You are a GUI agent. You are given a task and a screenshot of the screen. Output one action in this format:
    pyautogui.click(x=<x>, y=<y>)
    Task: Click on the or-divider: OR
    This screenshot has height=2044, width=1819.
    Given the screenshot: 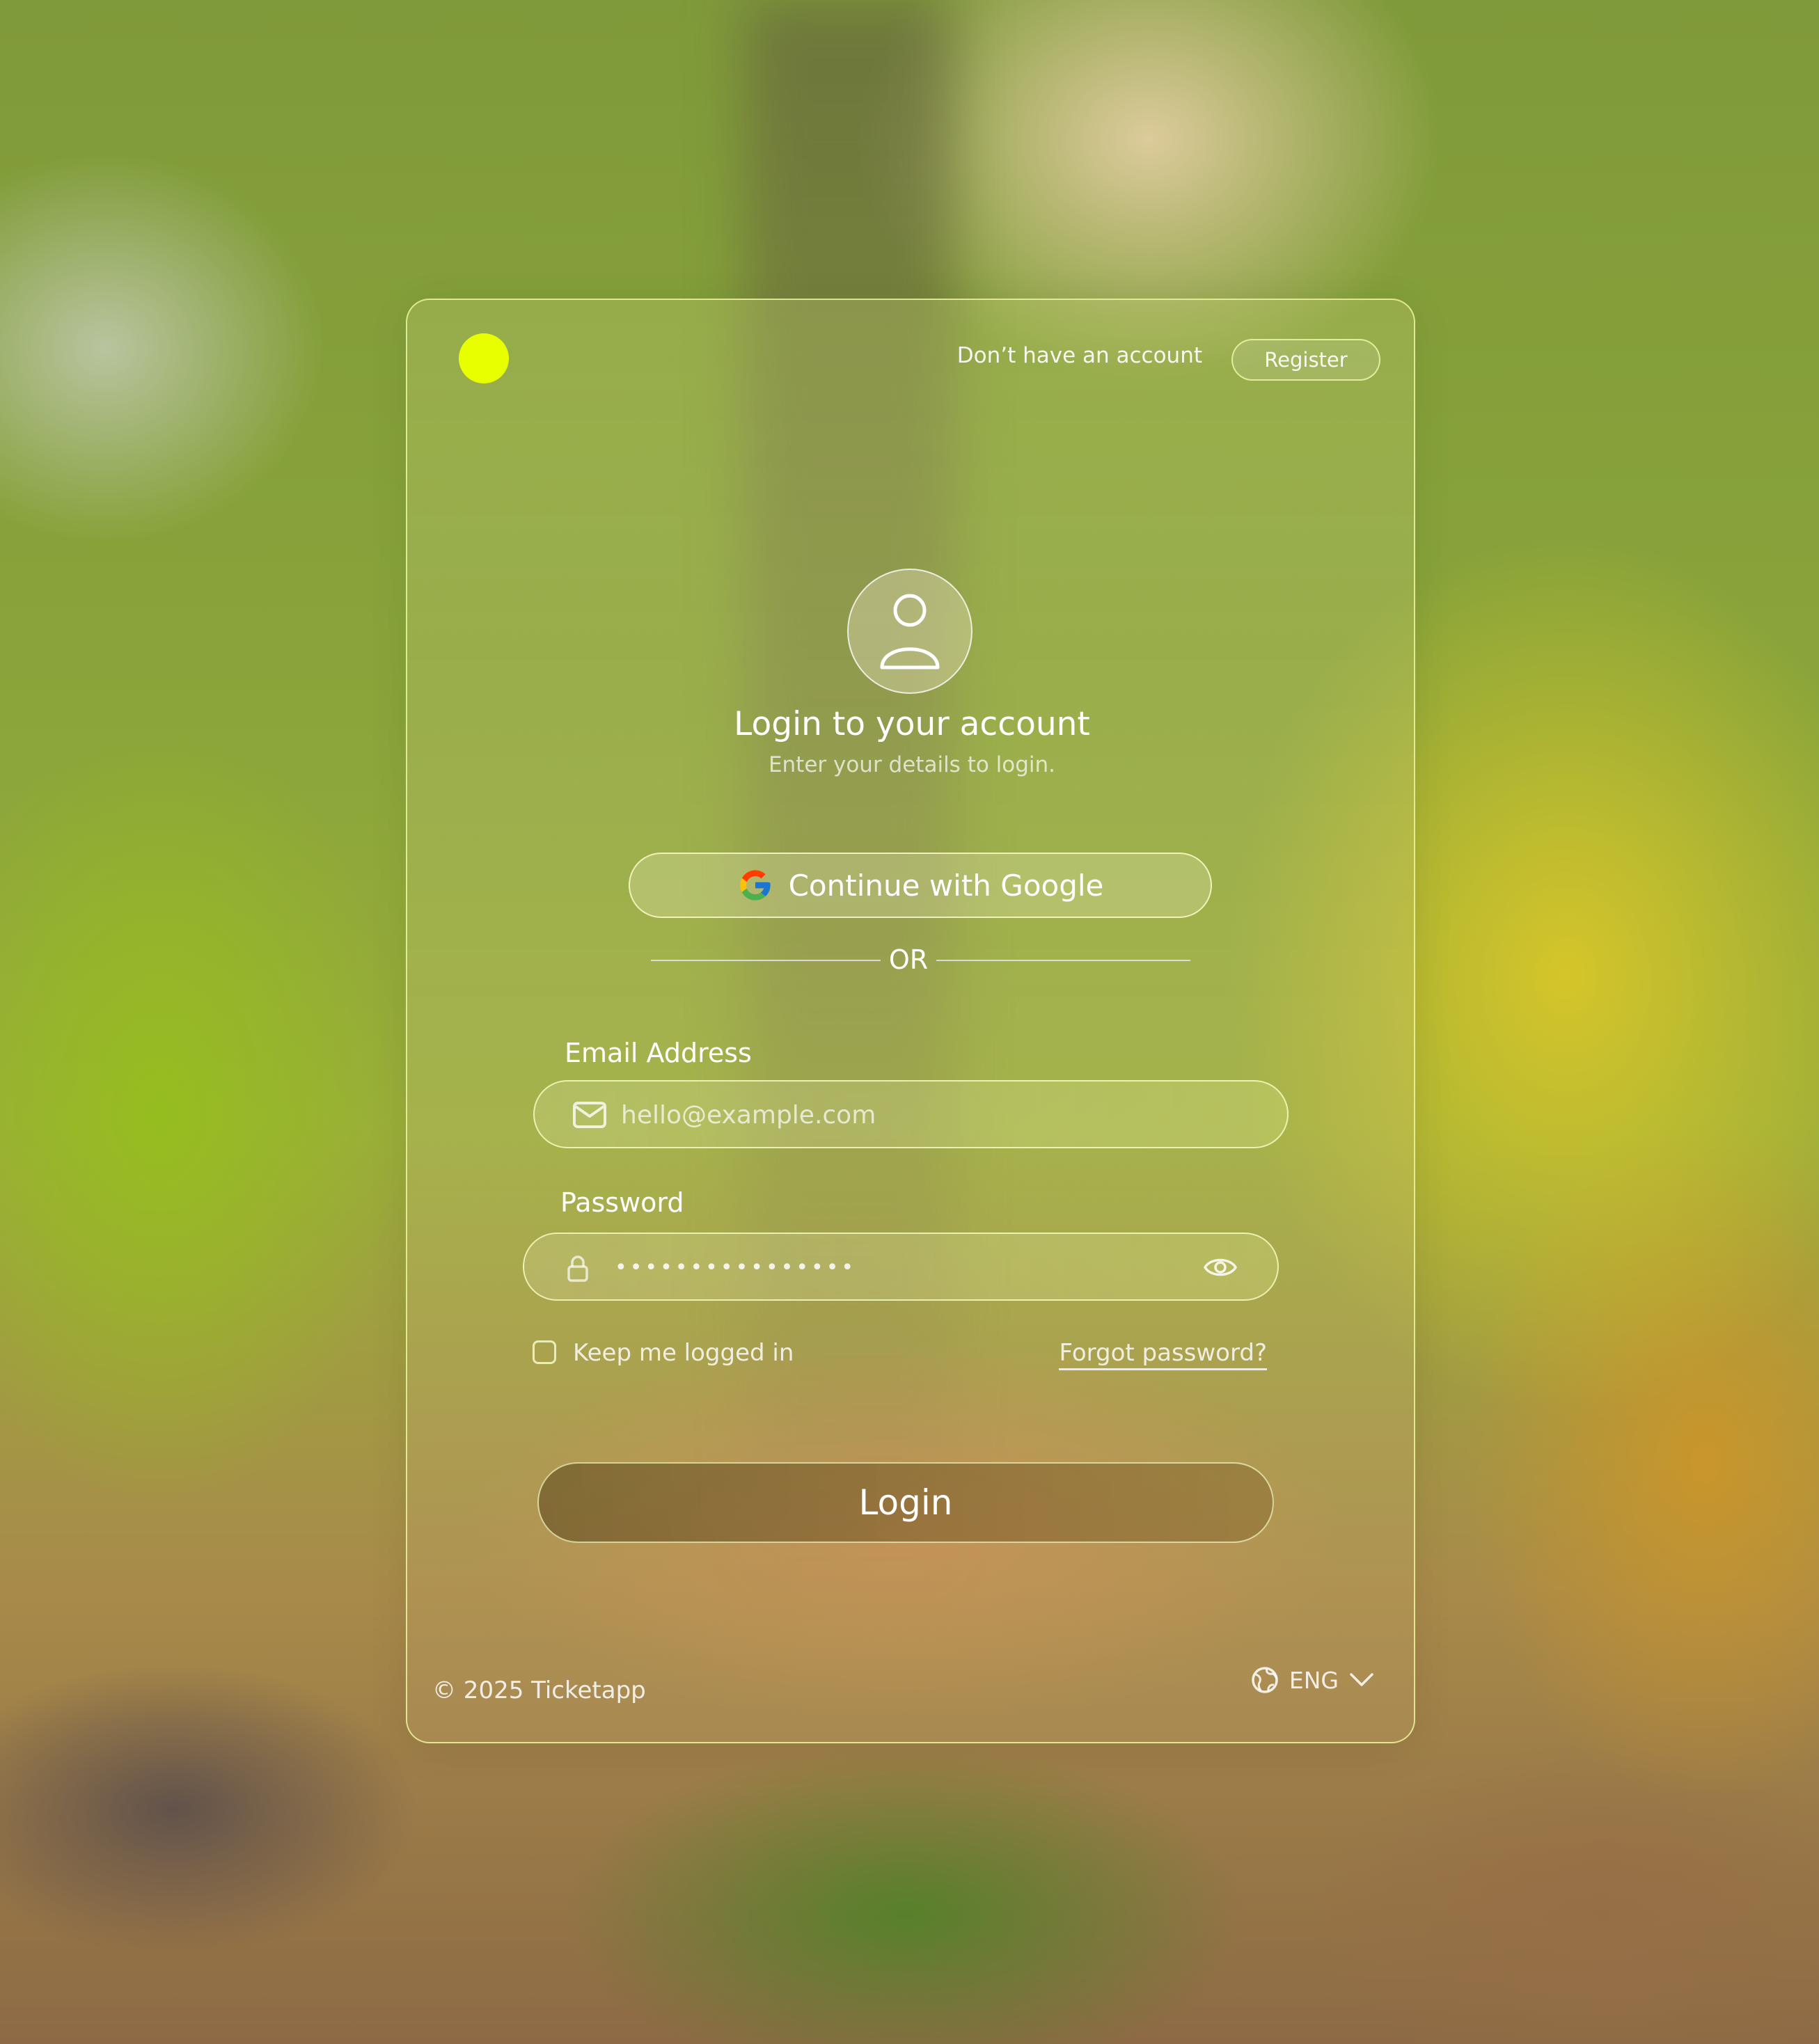 What is the action you would take?
    pyautogui.click(x=920, y=933)
    